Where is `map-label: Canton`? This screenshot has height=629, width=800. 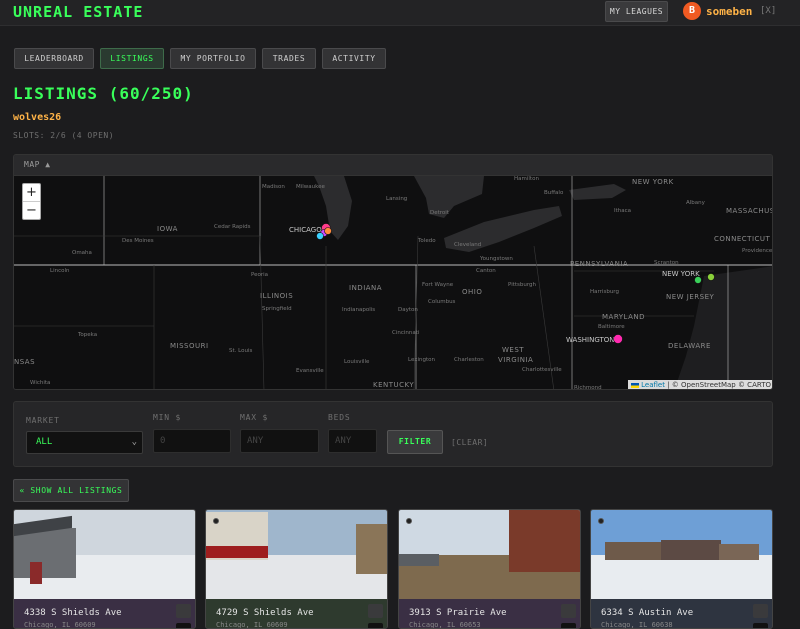 map-label: Canton is located at coordinates (486, 271).